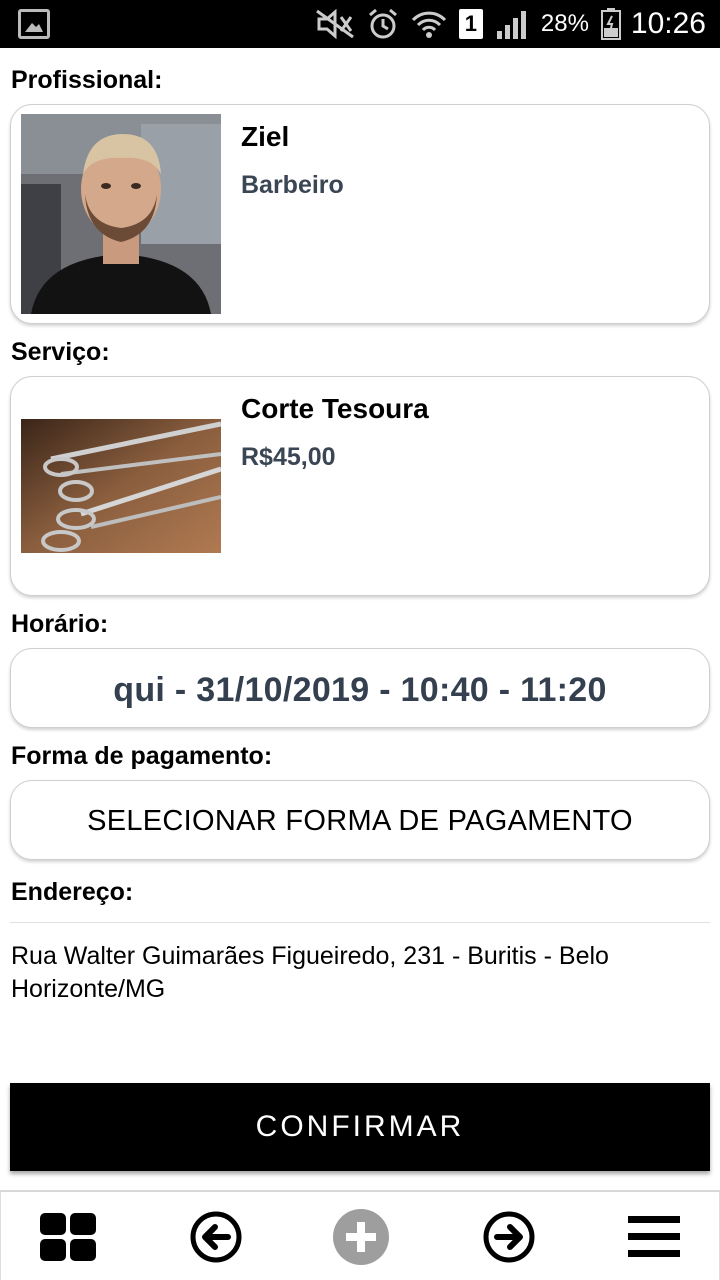 The height and width of the screenshot is (1280, 720). What do you see at coordinates (60, 352) in the screenshot?
I see `service-label: Serviço:` at bounding box center [60, 352].